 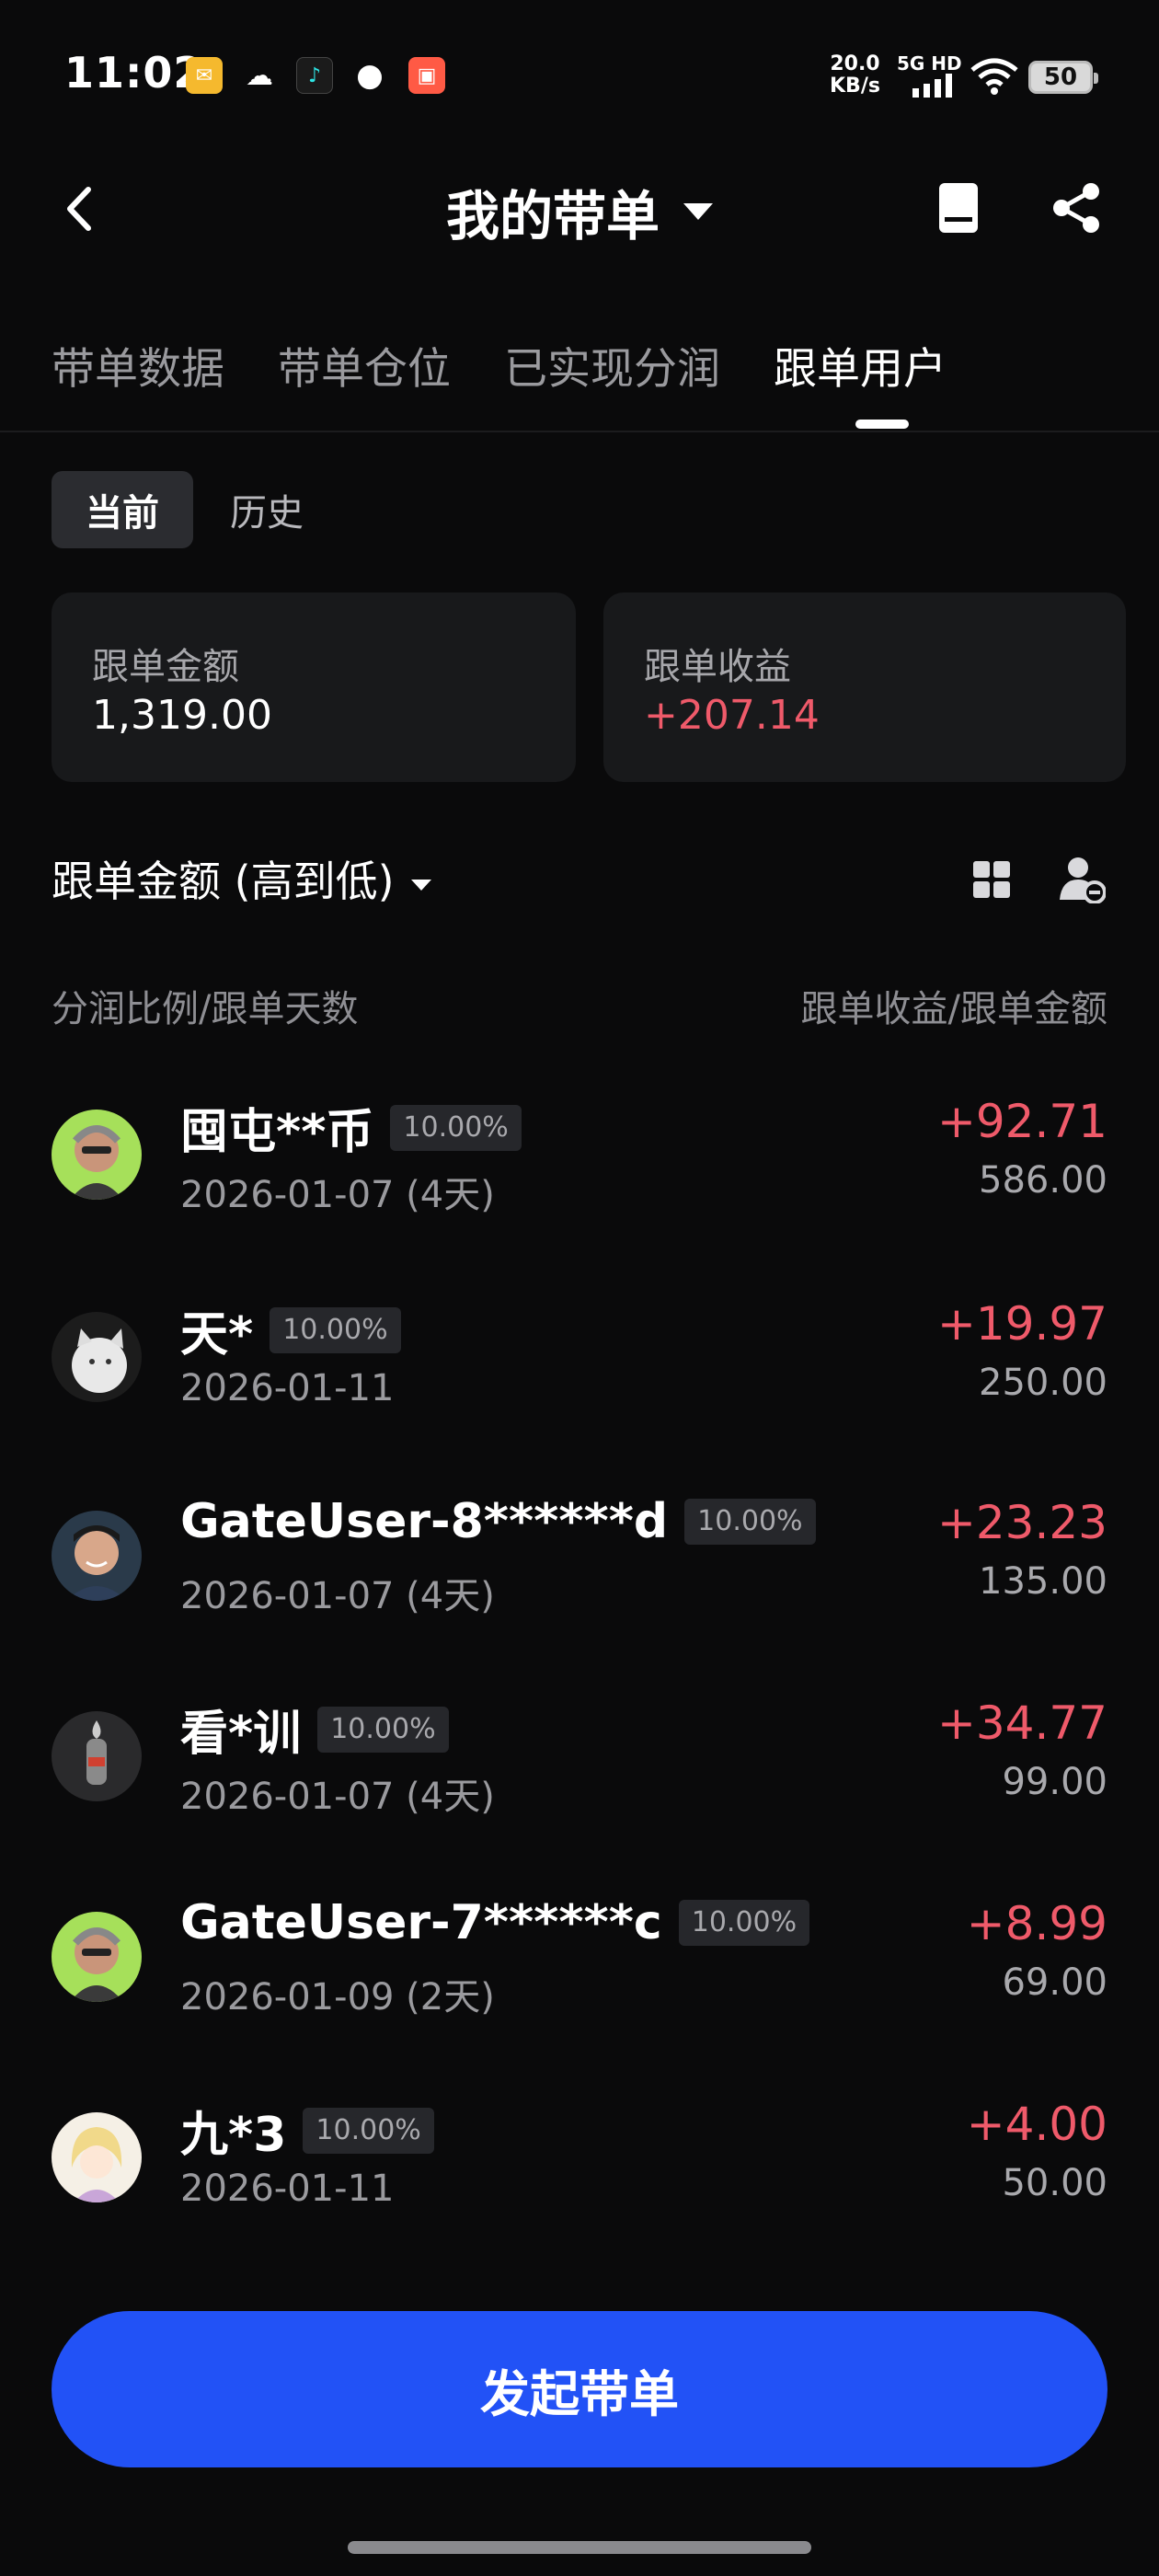 What do you see at coordinates (994, 76) in the screenshot?
I see `wifi-icon` at bounding box center [994, 76].